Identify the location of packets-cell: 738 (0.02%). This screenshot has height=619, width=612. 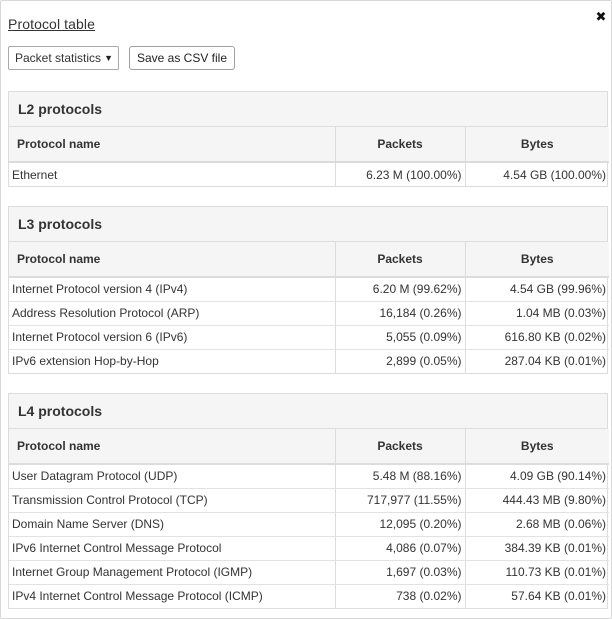
(399, 596).